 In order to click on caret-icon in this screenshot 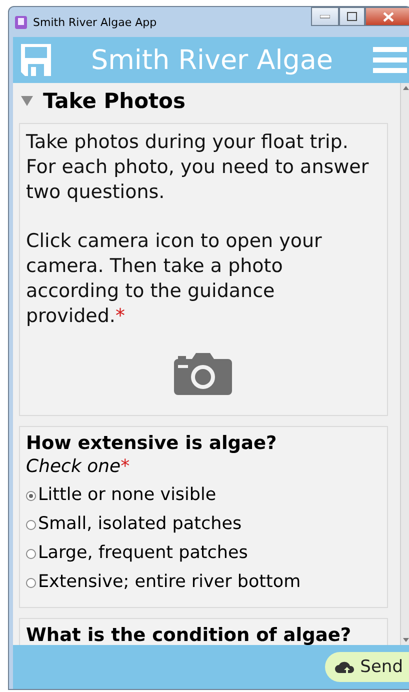, I will do `click(27, 101)`.